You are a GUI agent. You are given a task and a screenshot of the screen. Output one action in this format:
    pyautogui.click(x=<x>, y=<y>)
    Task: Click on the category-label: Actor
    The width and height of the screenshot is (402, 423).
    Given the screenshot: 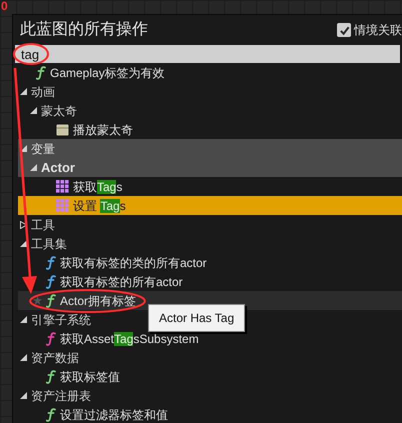 What is the action you would take?
    pyautogui.click(x=58, y=168)
    